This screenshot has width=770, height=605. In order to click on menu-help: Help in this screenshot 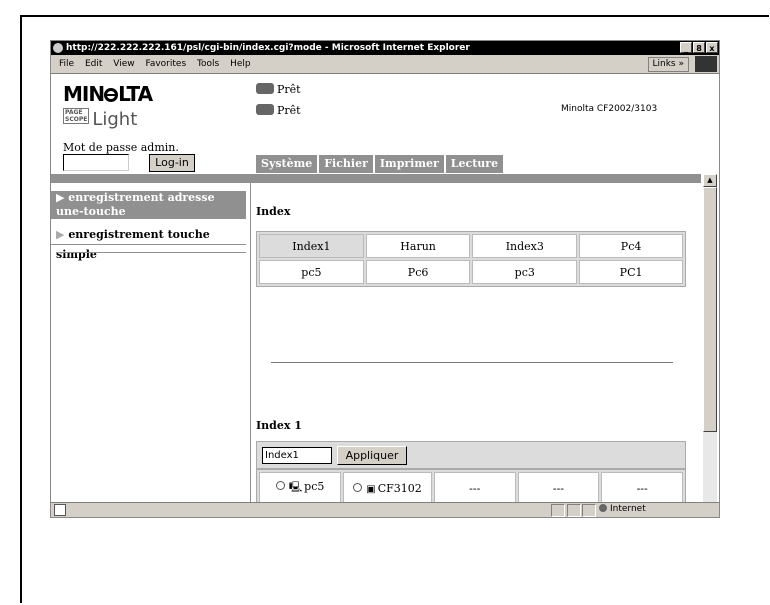, I will do `click(240, 64)`.